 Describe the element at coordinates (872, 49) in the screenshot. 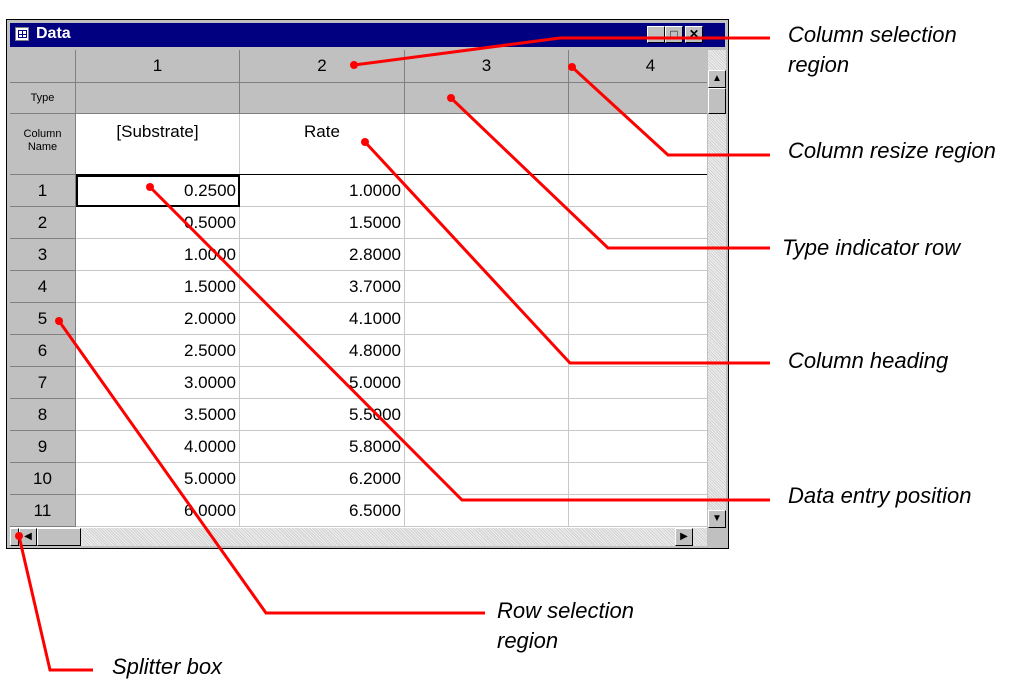

I see `callout-column-selection: Column selection region` at that location.